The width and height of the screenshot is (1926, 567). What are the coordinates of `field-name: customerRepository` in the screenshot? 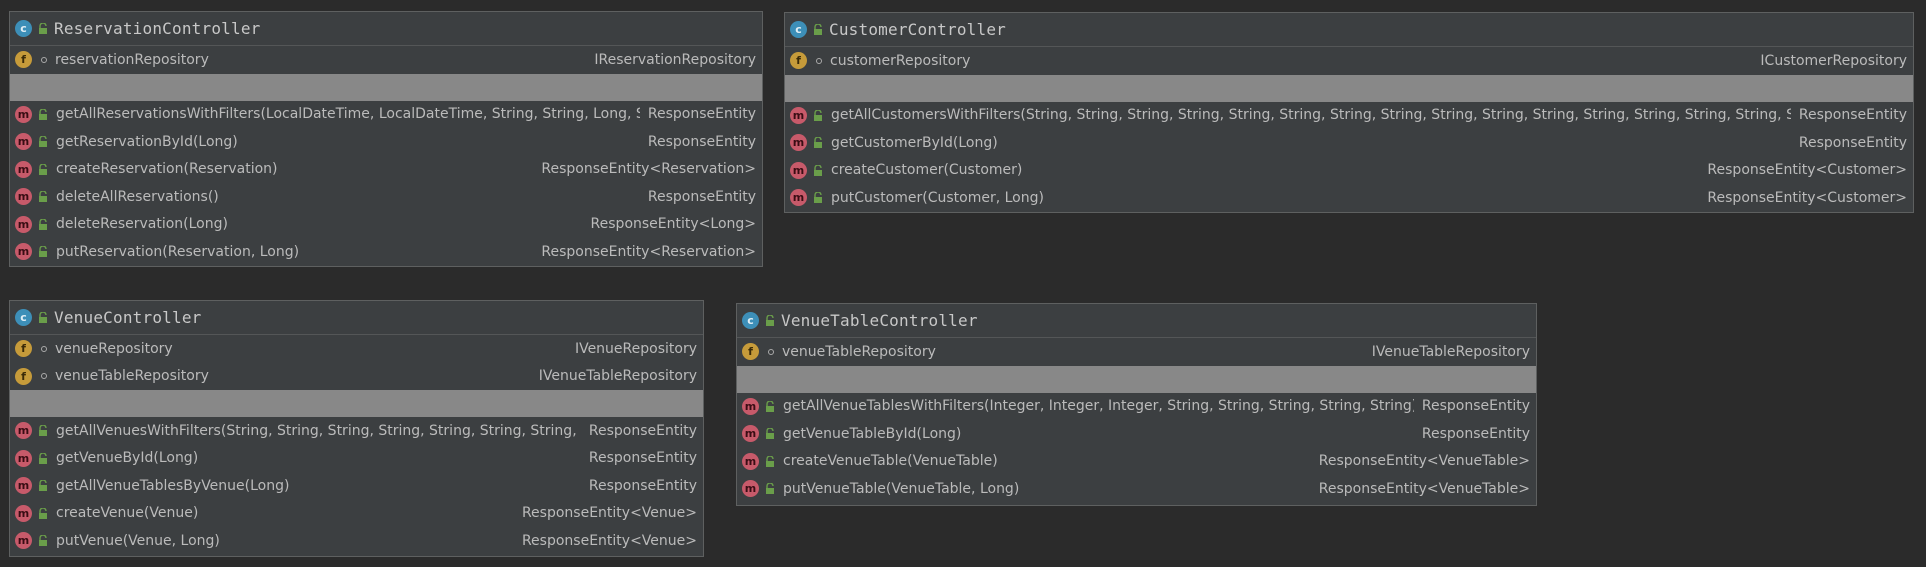 It's located at (900, 60).